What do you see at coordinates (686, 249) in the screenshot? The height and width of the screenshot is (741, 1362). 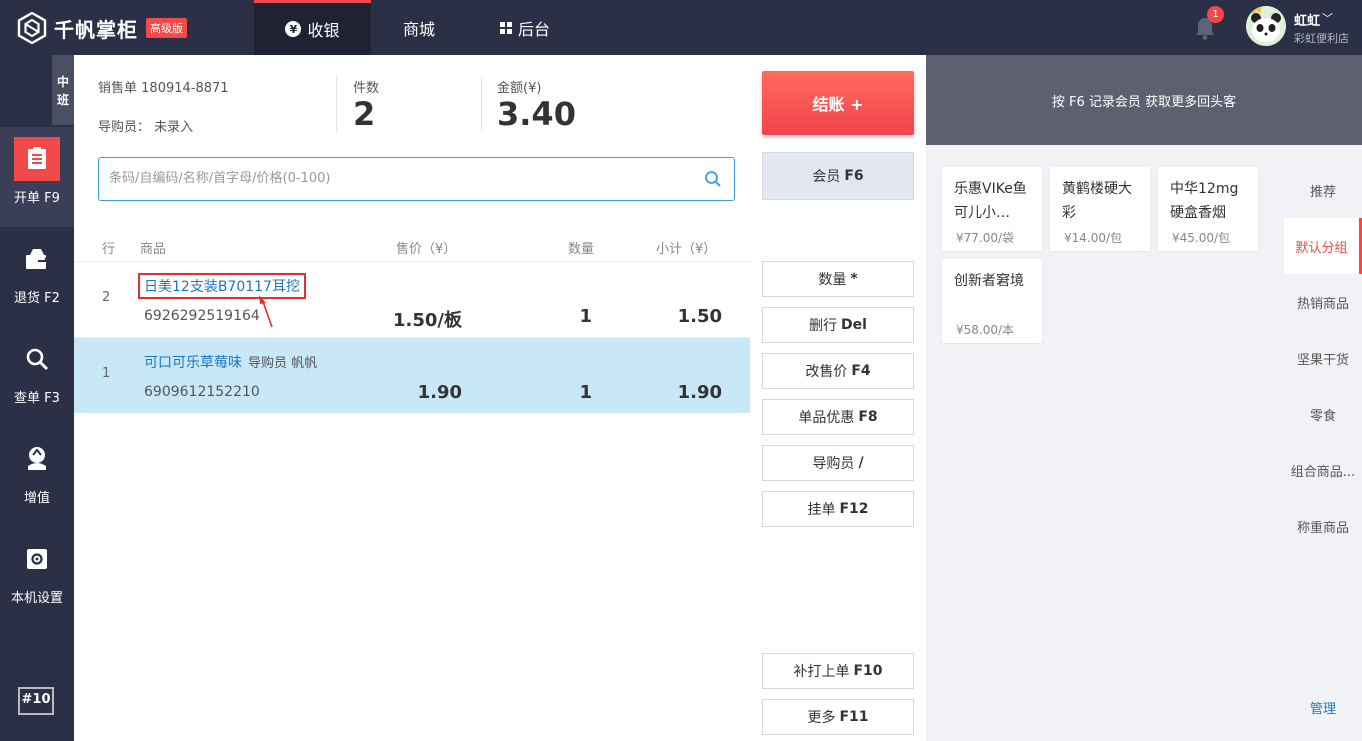 I see `col-header-subtotal: 小计（¥）` at bounding box center [686, 249].